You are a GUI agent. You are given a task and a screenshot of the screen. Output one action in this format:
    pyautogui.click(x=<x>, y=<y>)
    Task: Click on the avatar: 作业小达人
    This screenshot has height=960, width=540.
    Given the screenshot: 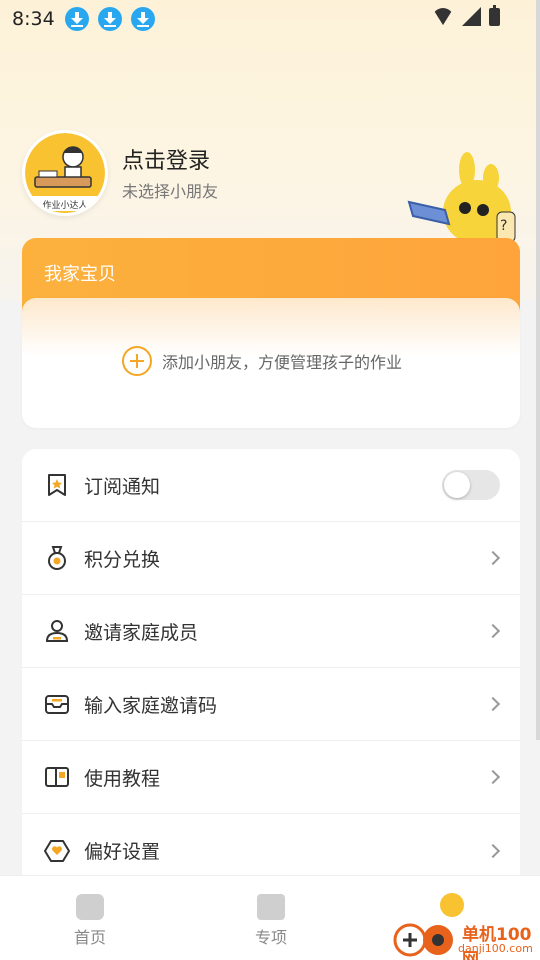 What is the action you would take?
    pyautogui.click(x=65, y=173)
    